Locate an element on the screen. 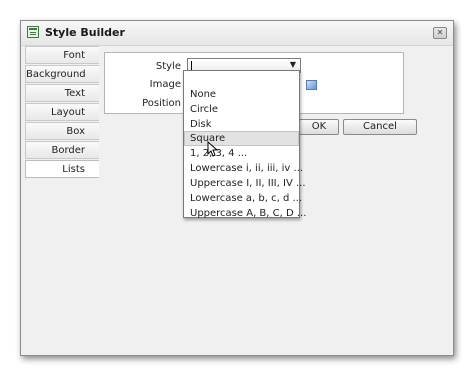  position-label: Position is located at coordinates (161, 103).